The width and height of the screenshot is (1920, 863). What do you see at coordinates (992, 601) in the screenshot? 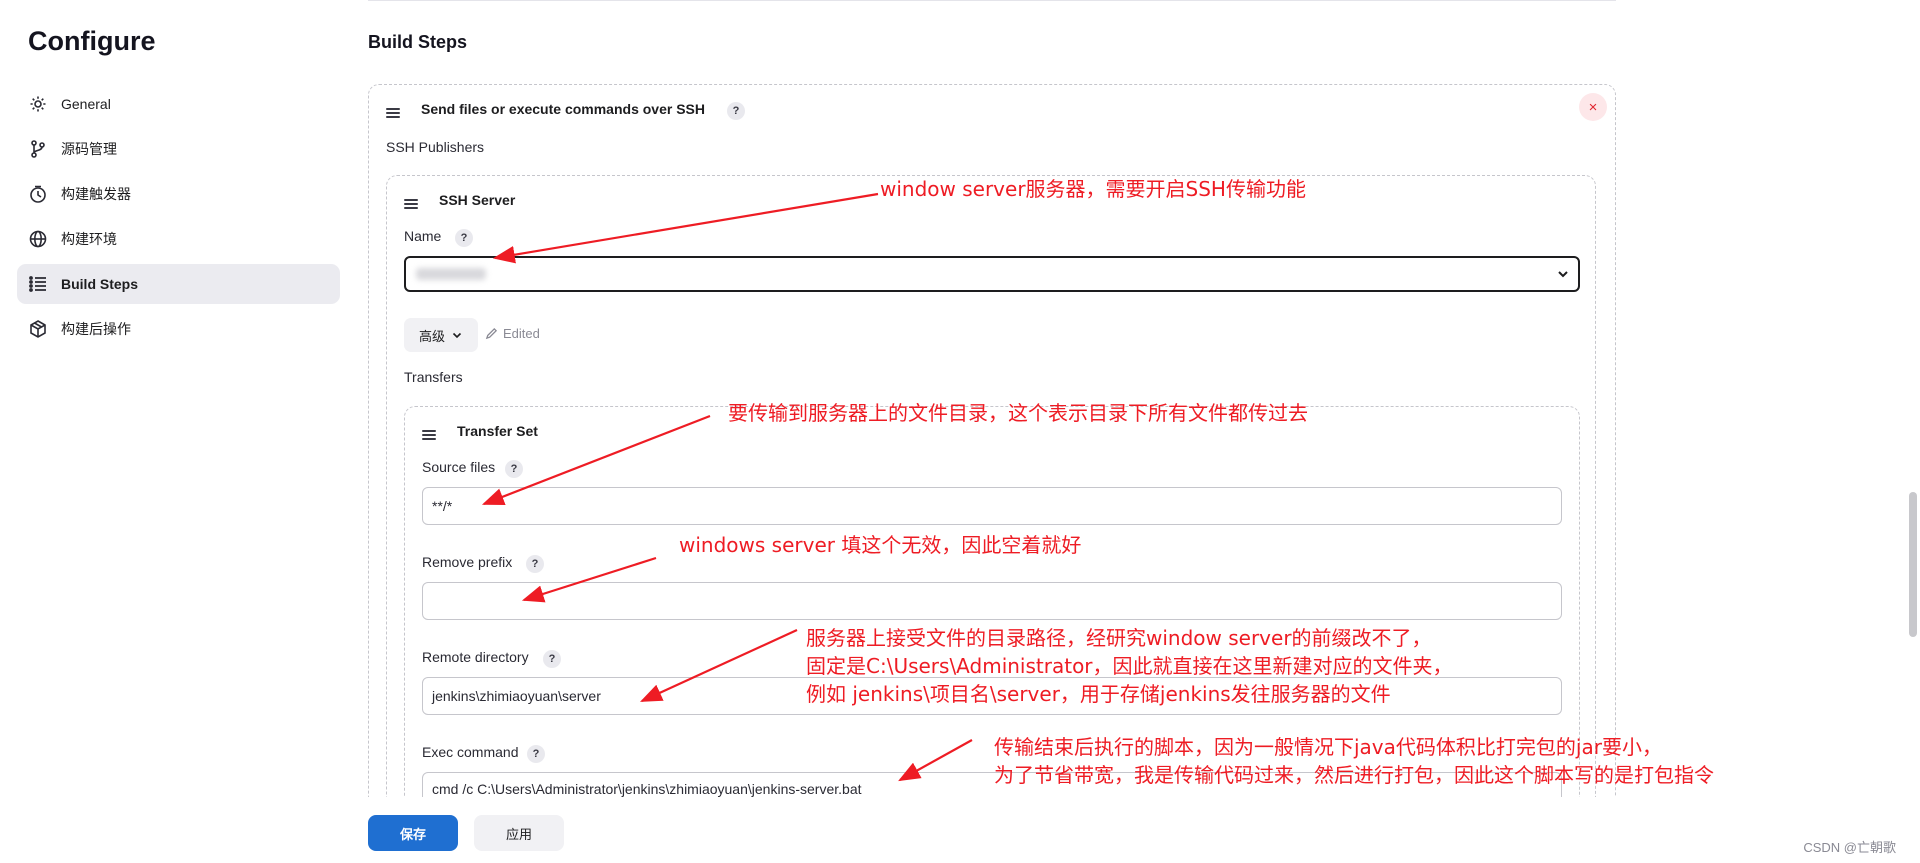
I see `remove-prefix-input` at bounding box center [992, 601].